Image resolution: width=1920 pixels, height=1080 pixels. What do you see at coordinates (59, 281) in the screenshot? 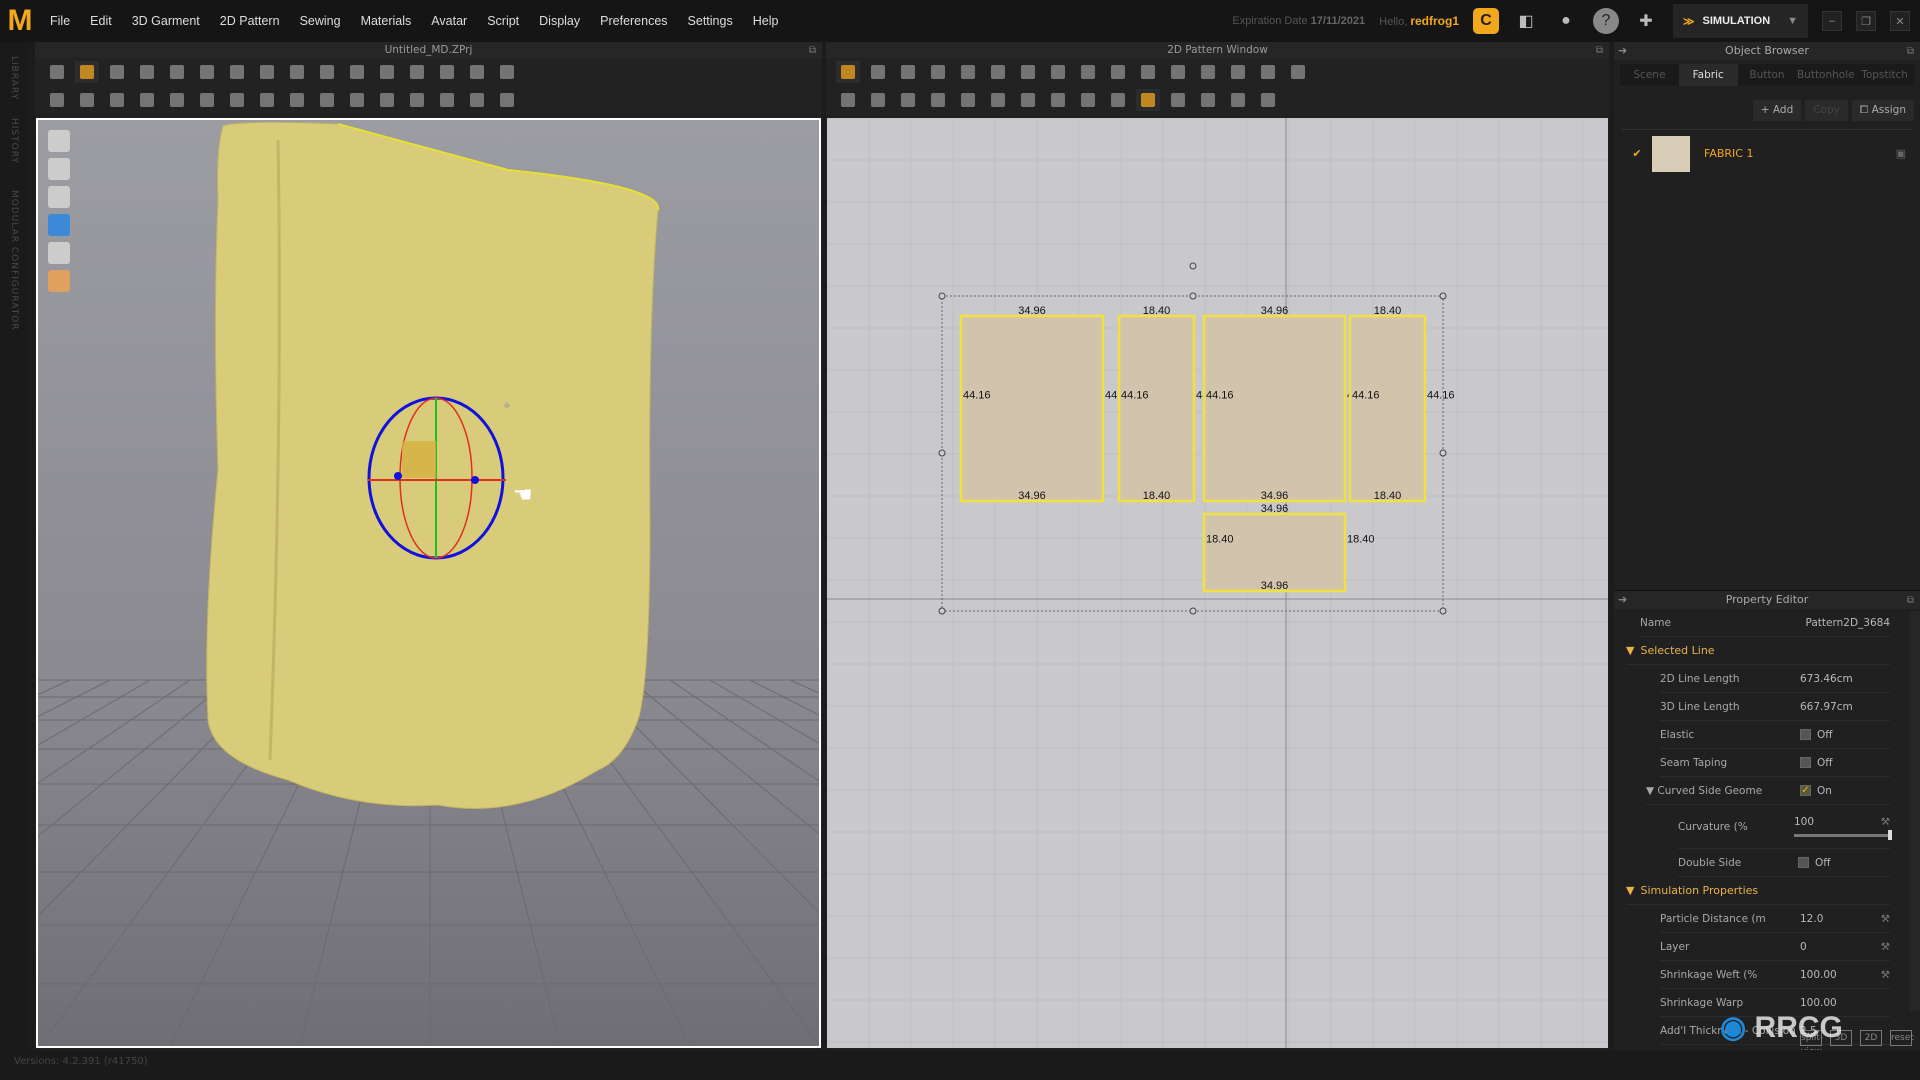
I see `skin-icon` at bounding box center [59, 281].